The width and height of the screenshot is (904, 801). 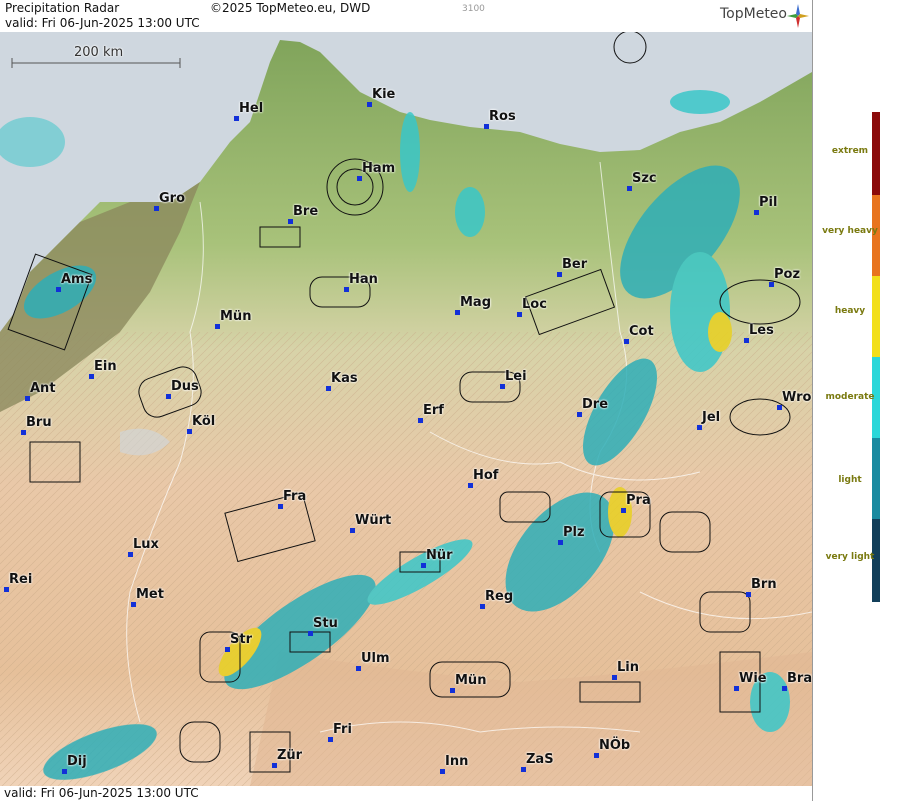 What do you see at coordinates (502, 116) in the screenshot?
I see `city-label: Ros` at bounding box center [502, 116].